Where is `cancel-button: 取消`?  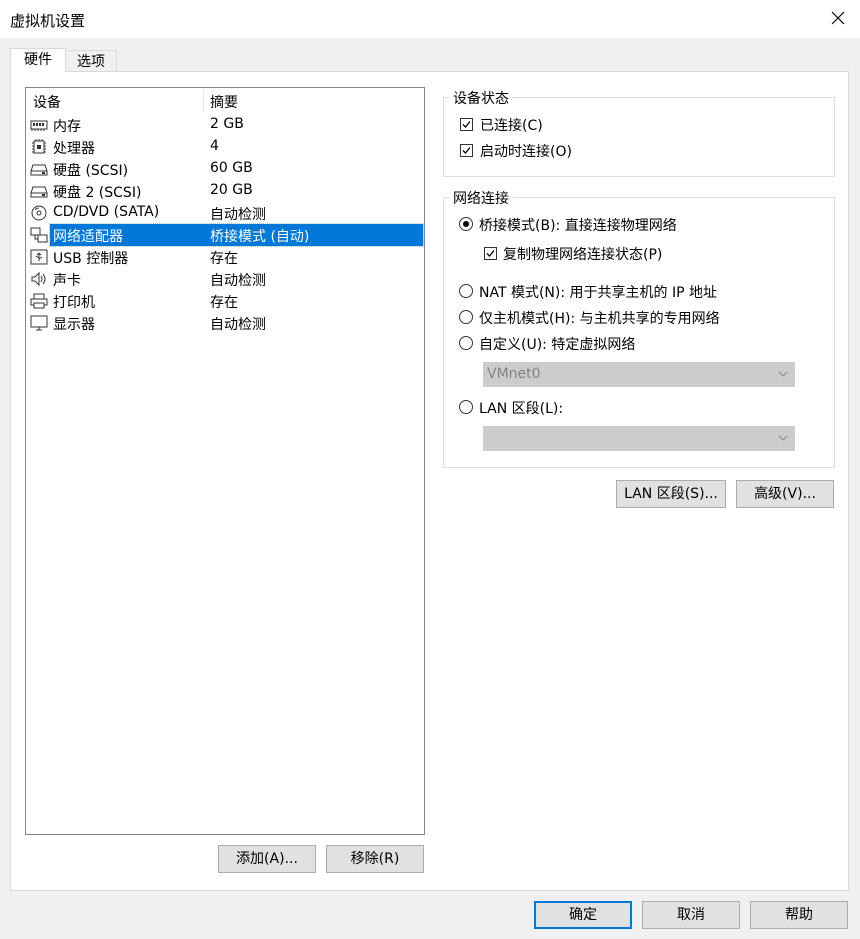 cancel-button: 取消 is located at coordinates (691, 915).